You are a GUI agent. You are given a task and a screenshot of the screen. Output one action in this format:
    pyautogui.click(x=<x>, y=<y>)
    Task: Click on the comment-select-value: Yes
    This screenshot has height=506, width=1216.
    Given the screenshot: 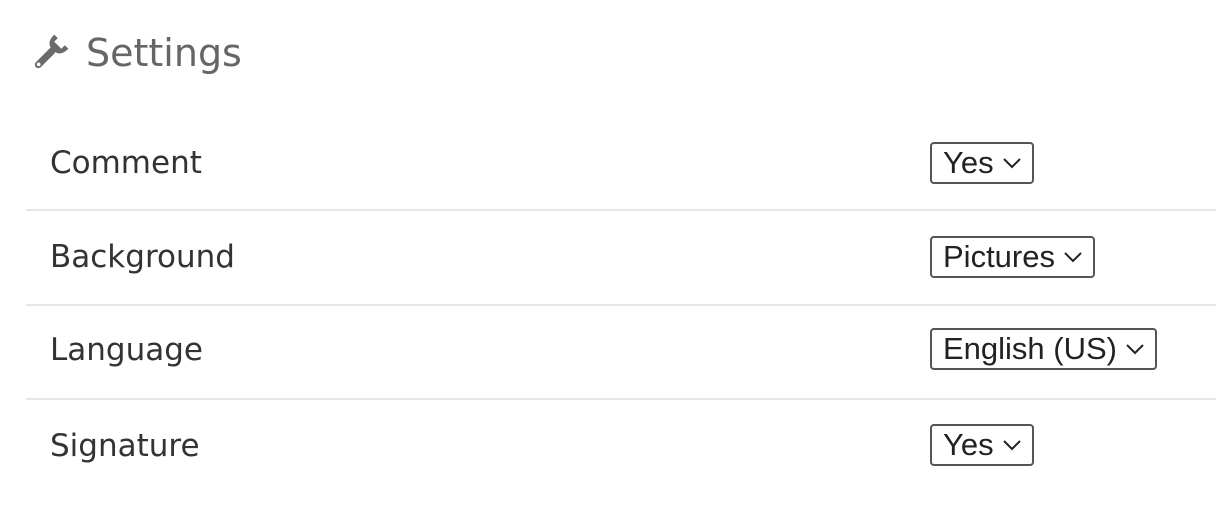 What is the action you would take?
    pyautogui.click(x=968, y=162)
    